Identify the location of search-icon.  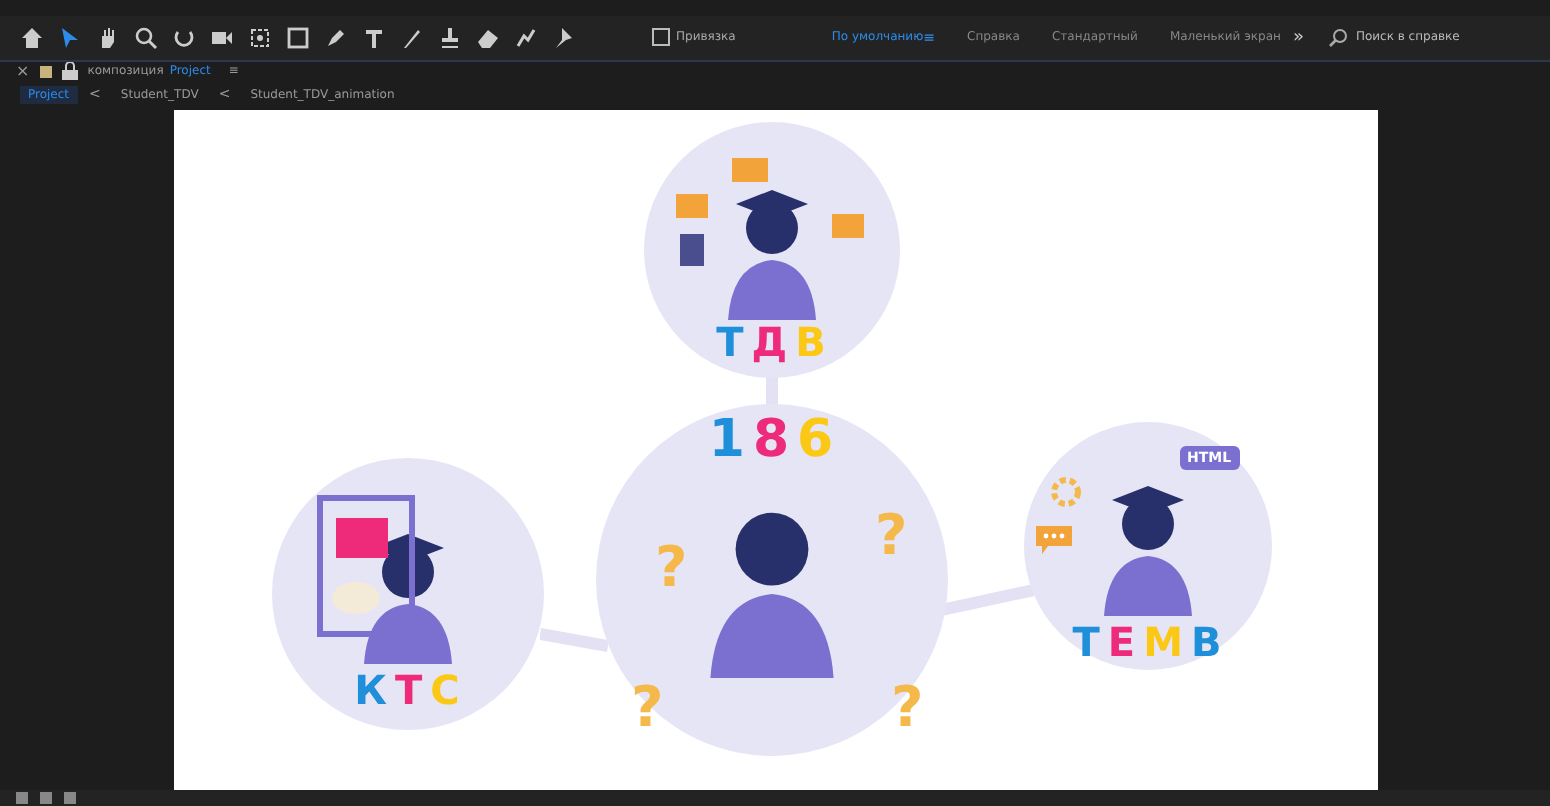
(1337, 37).